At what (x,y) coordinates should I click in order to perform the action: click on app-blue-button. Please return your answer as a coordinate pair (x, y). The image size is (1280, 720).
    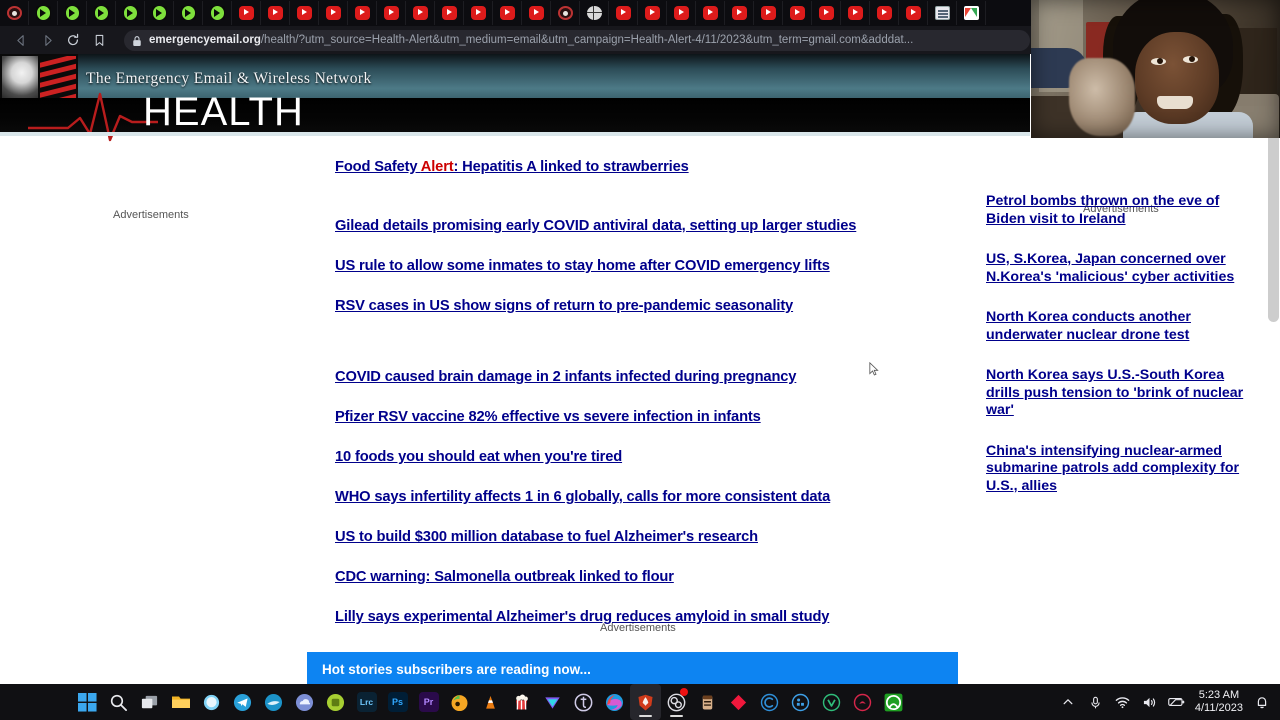
    Looking at the image, I should click on (273, 702).